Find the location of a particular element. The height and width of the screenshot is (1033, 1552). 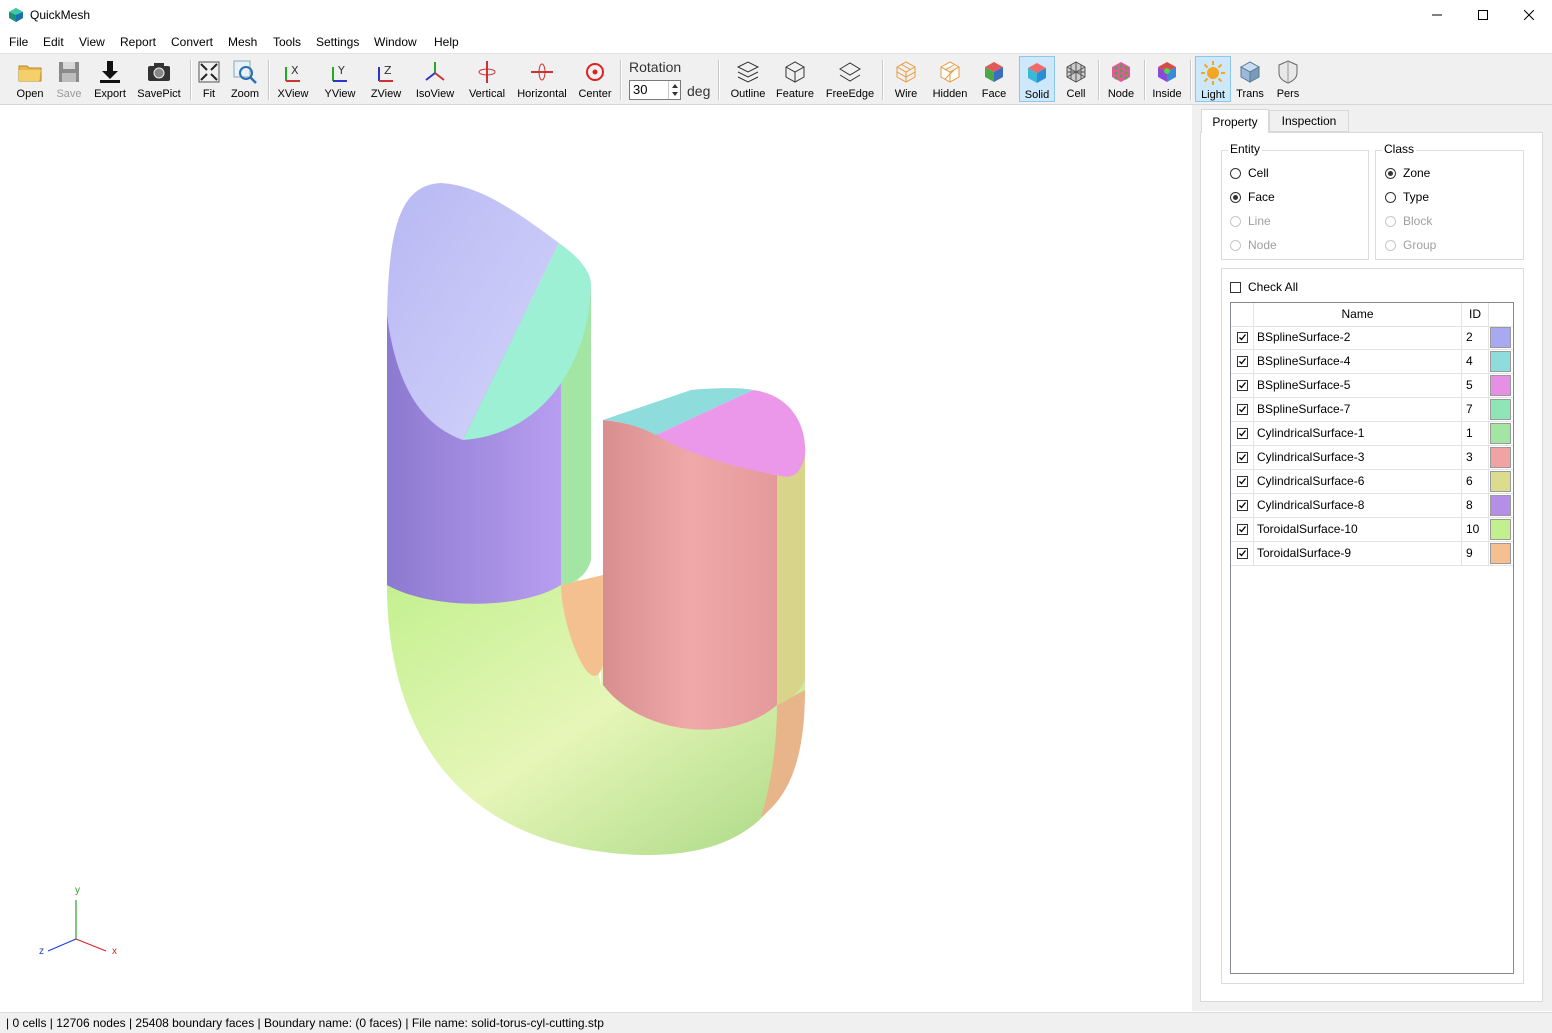

row-id: 9 is located at coordinates (1475, 553).